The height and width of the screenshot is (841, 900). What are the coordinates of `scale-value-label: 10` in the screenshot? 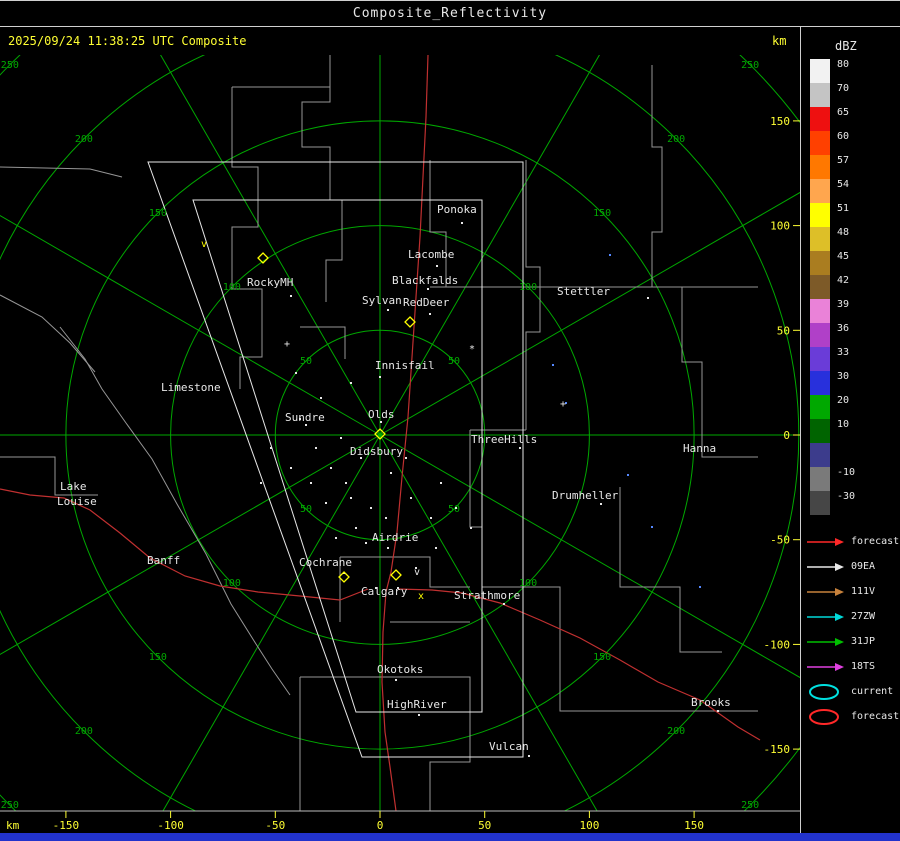 It's located at (843, 424).